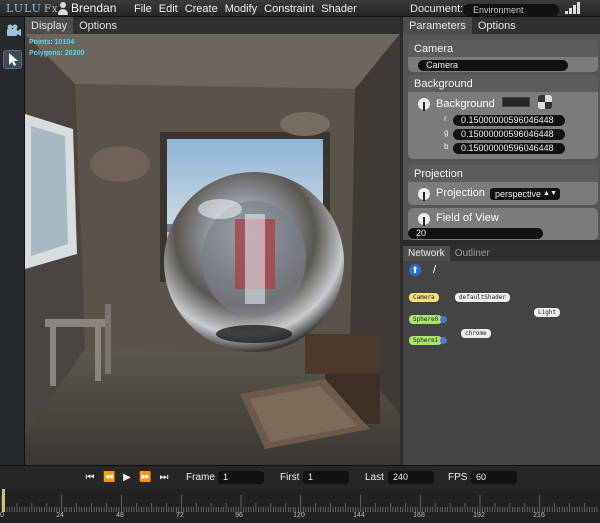 Image resolution: width=600 pixels, height=523 pixels. What do you see at coordinates (98, 25) in the screenshot?
I see `tab-options: Options` at bounding box center [98, 25].